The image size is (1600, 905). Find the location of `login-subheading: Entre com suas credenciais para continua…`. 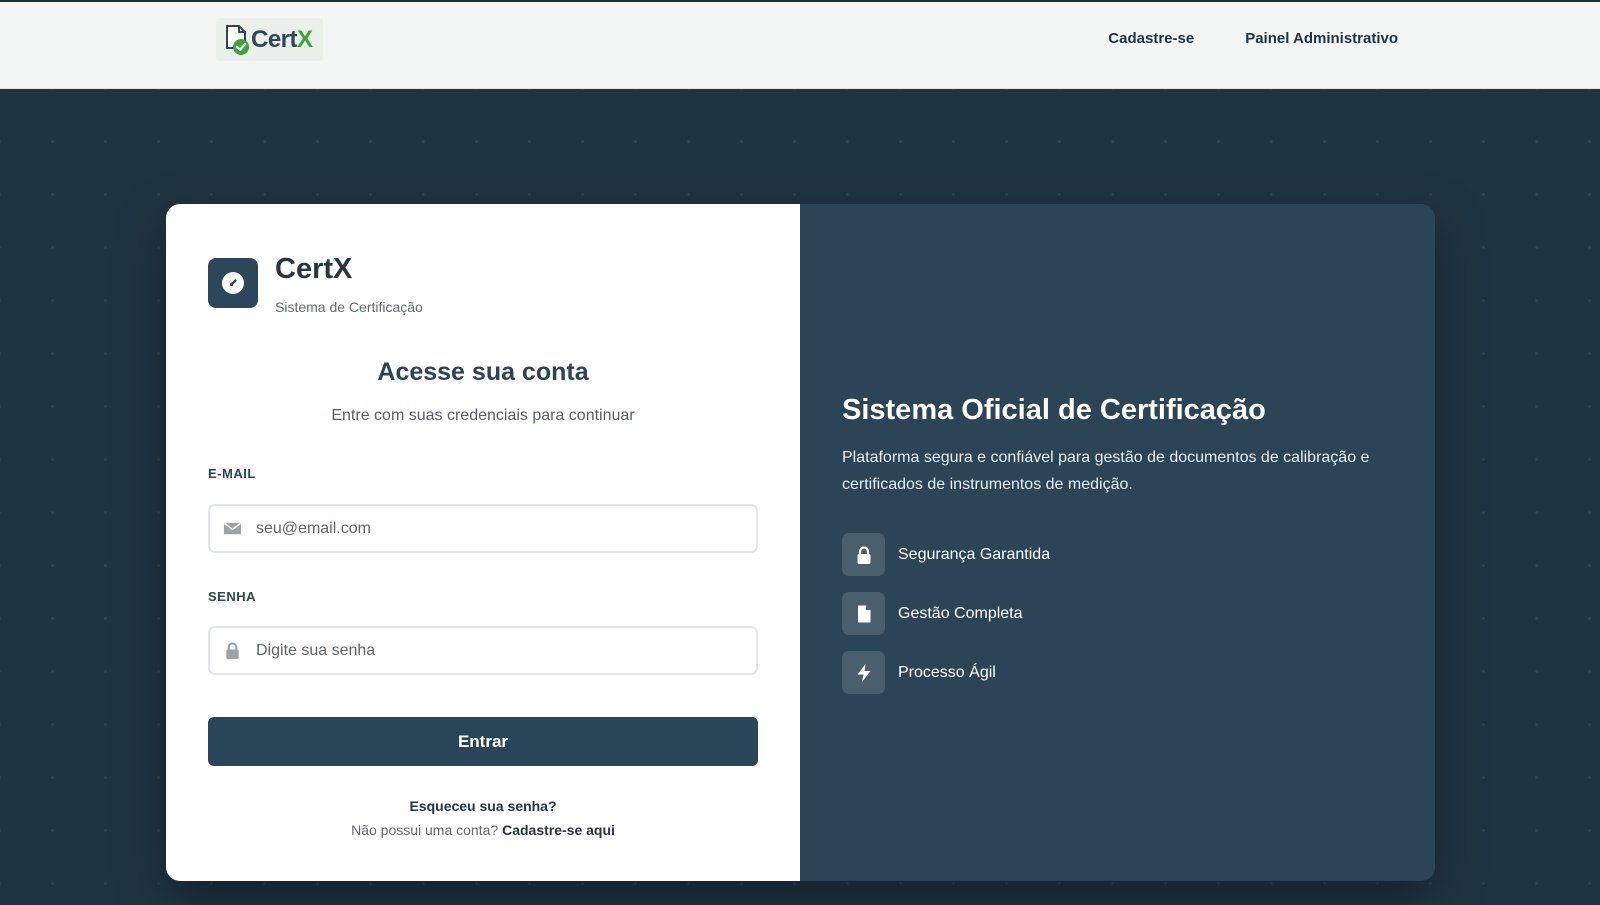

login-subheading: Entre com suas credenciais para continua… is located at coordinates (483, 415).